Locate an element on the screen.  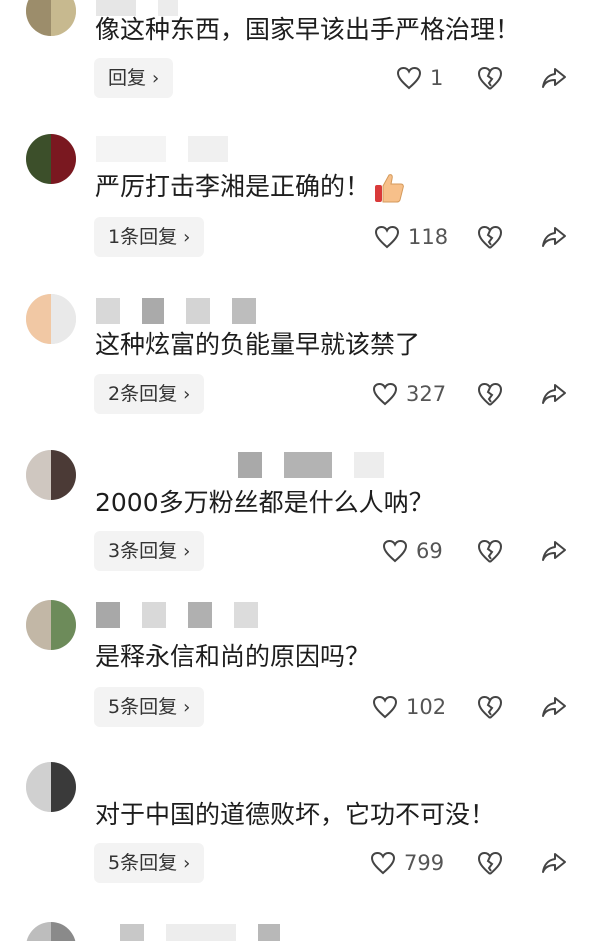
comment-text: 是释永信和尚的原因吗？ is located at coordinates (233, 656).